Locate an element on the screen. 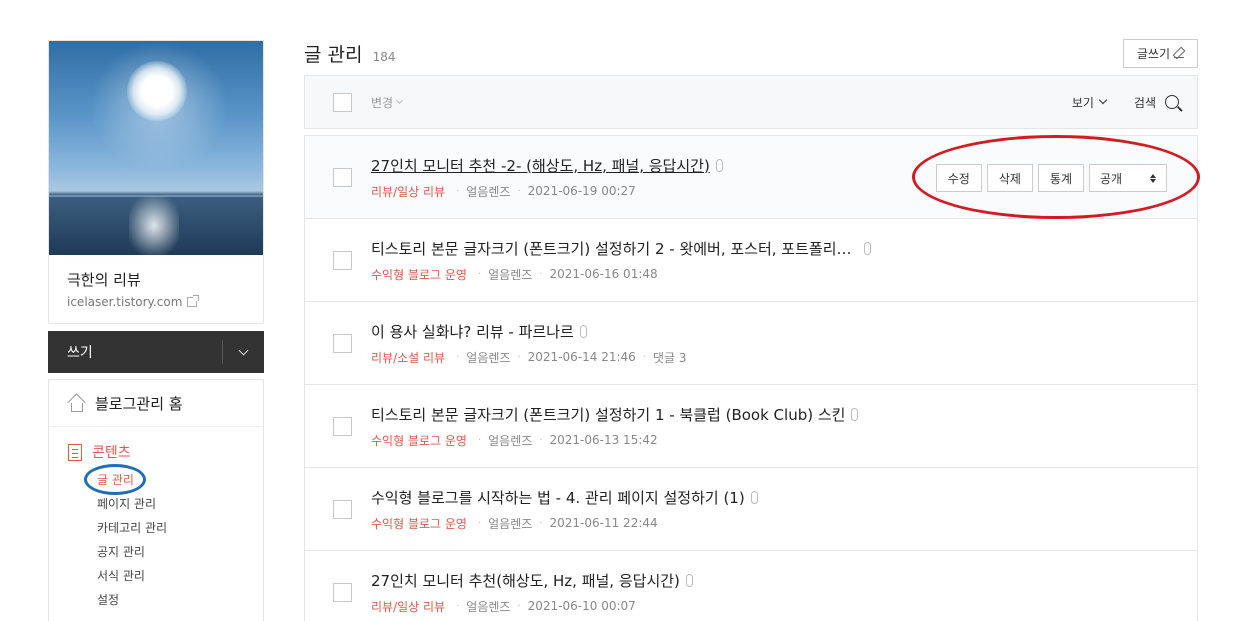 This screenshot has height=621, width=1258. page-title: 글 관리 is located at coordinates (333, 54).